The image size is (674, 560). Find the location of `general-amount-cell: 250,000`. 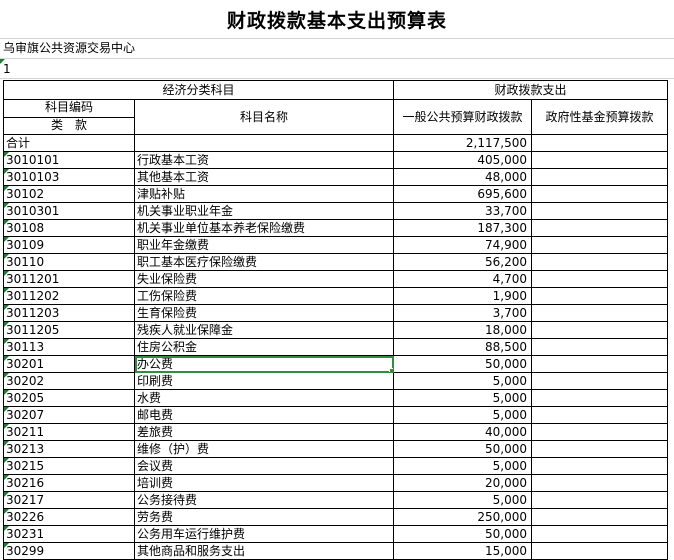

general-amount-cell: 250,000 is located at coordinates (462, 517).